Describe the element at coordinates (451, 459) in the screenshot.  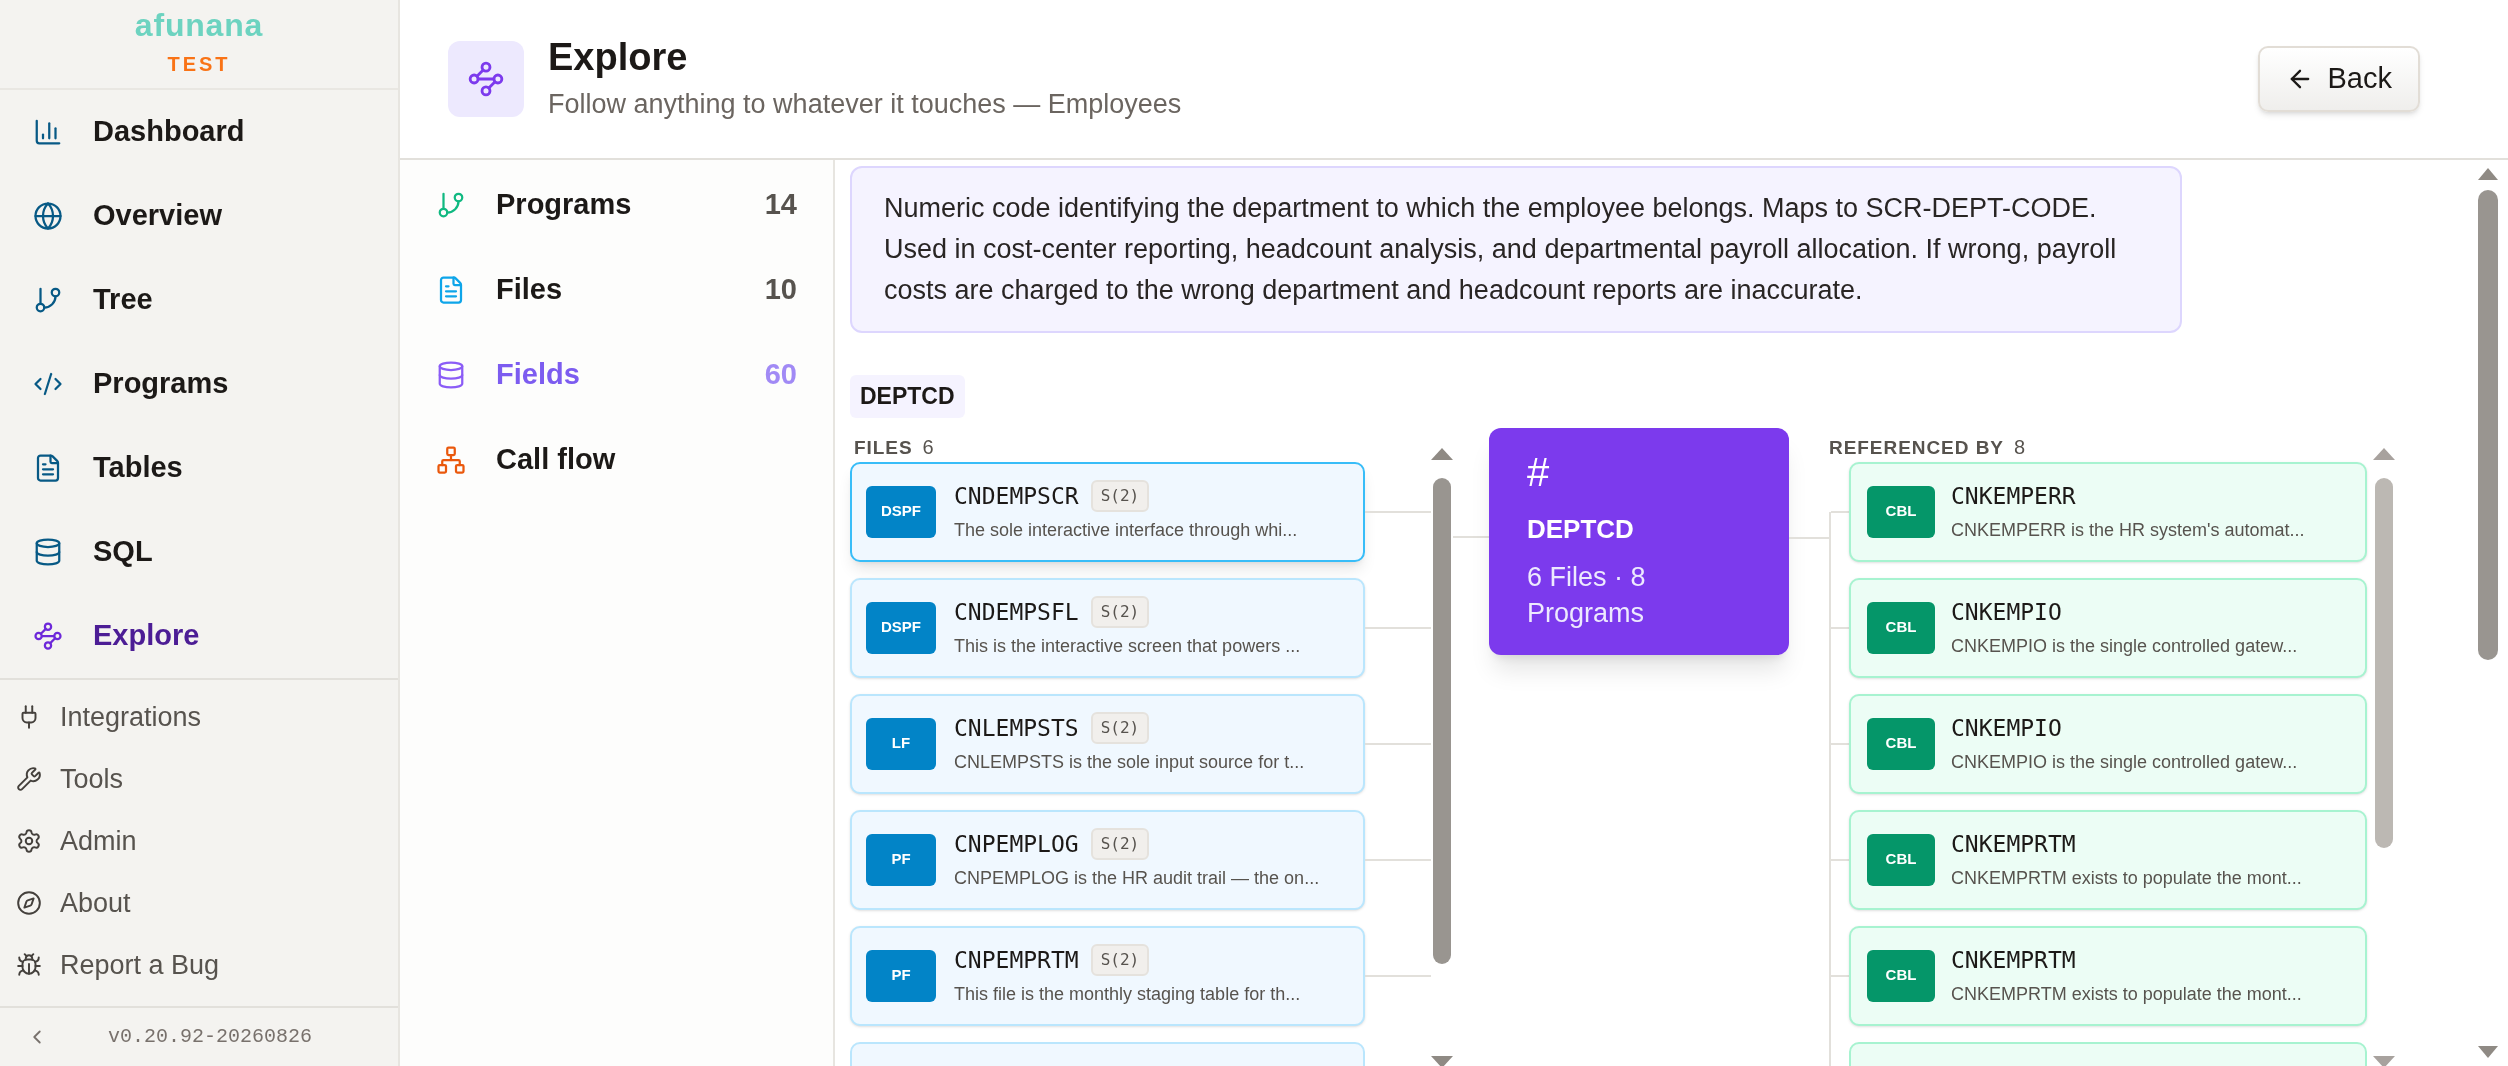
I see `hierarchy-icon` at that location.